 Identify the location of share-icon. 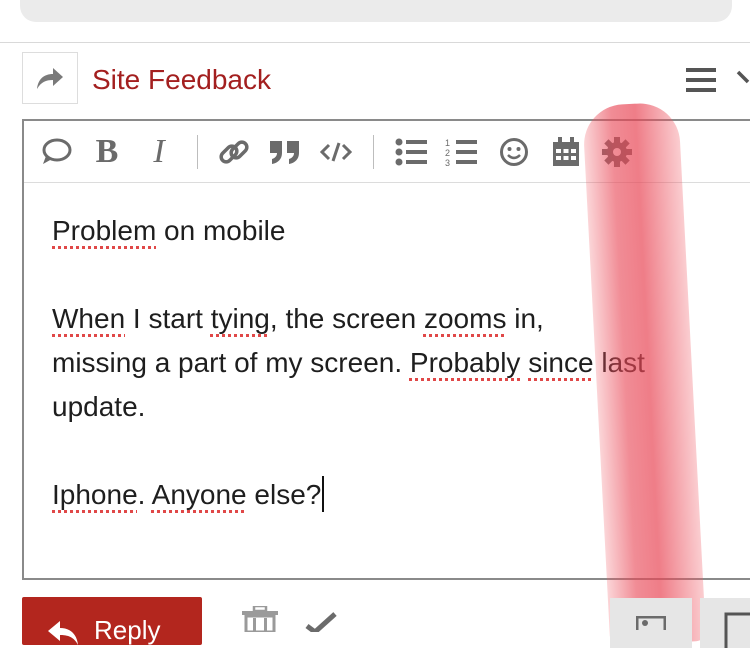
(50, 78).